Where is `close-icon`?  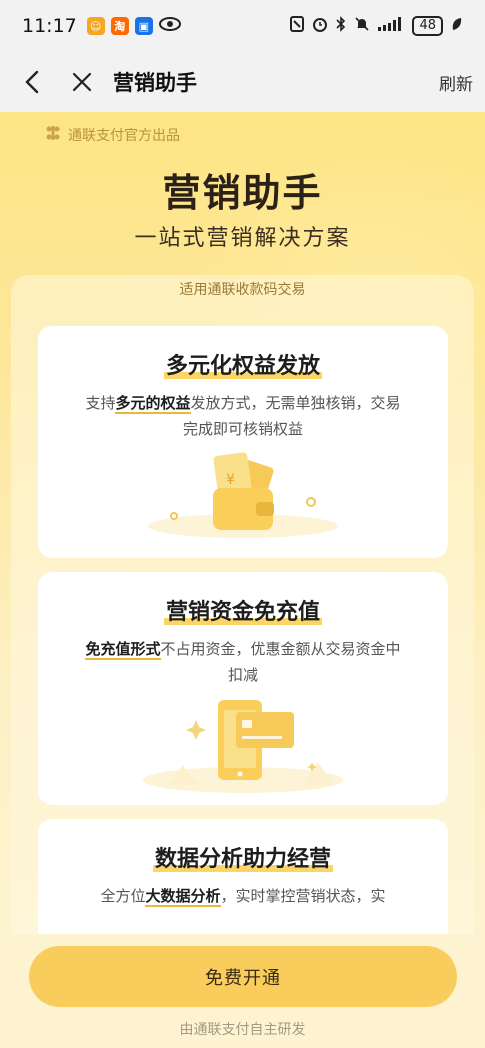
close-icon is located at coordinates (82, 82).